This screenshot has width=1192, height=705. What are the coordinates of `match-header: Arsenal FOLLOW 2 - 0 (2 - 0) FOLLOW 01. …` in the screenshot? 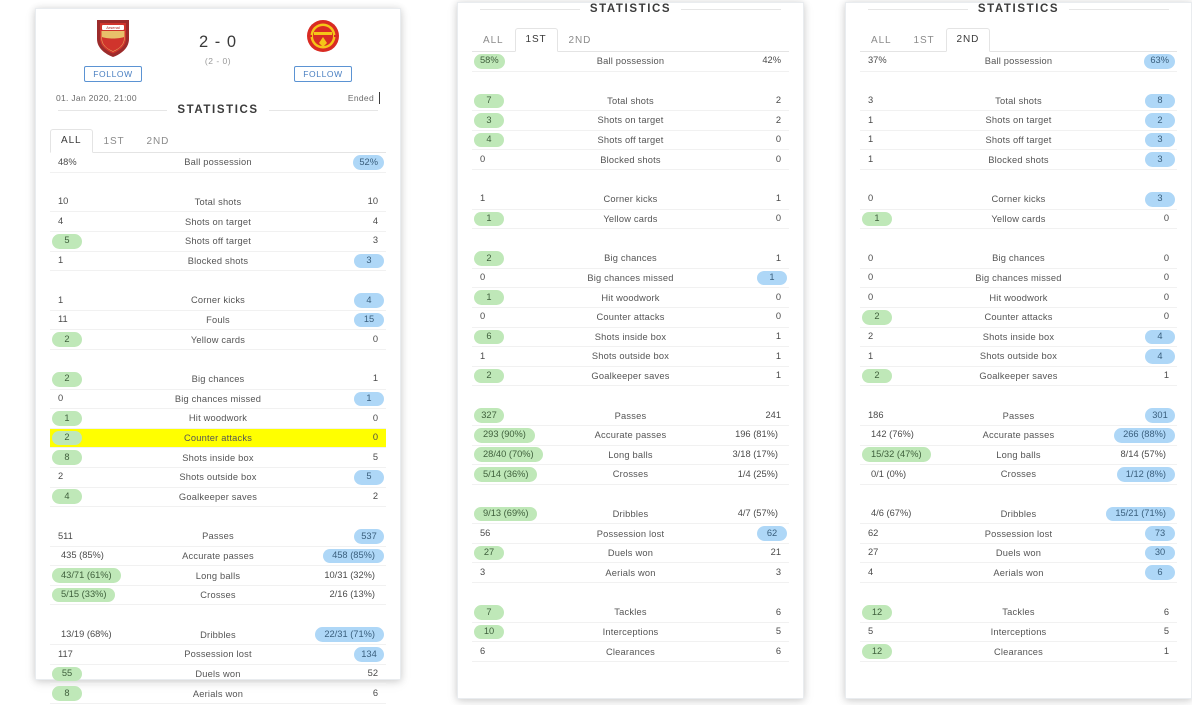 It's located at (218, 57).